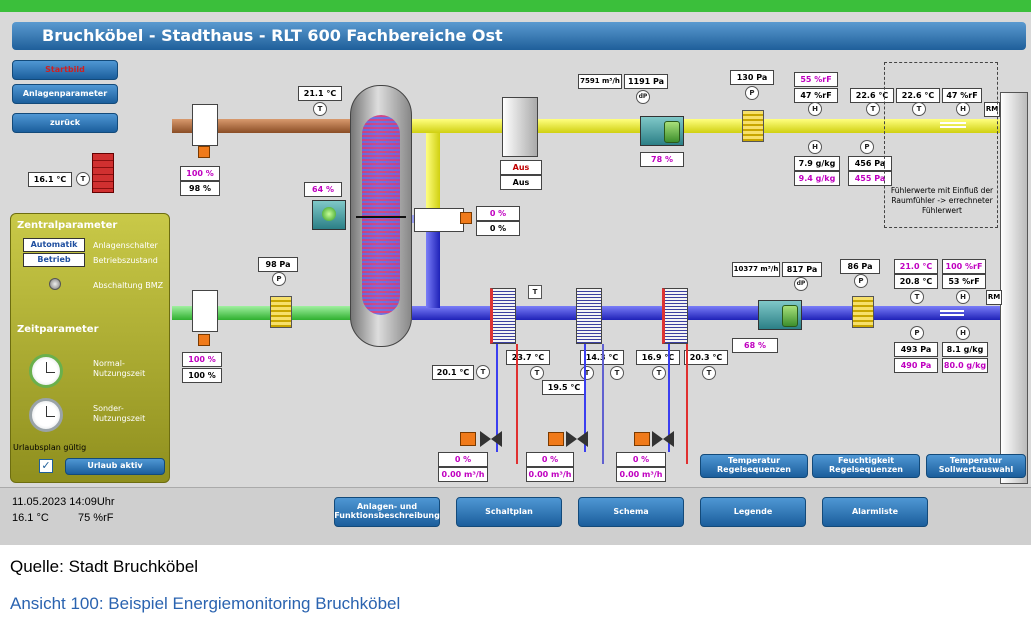 The image size is (1031, 617). I want to click on intake-filter-pressure: 98 Pa, so click(278, 264).